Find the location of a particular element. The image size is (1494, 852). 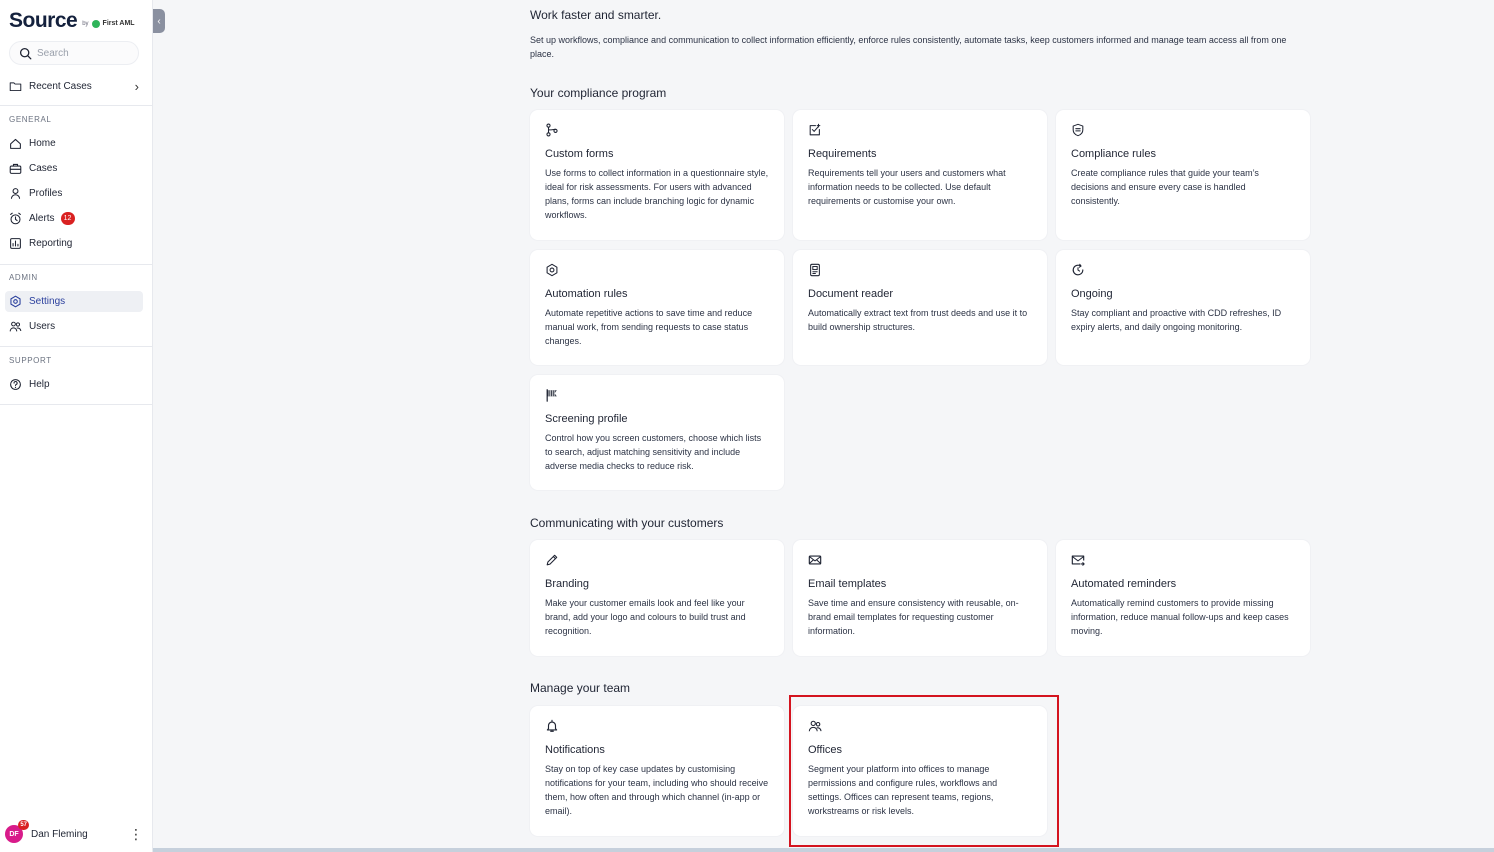

nav-reporting-label: Reporting is located at coordinates (51, 243).